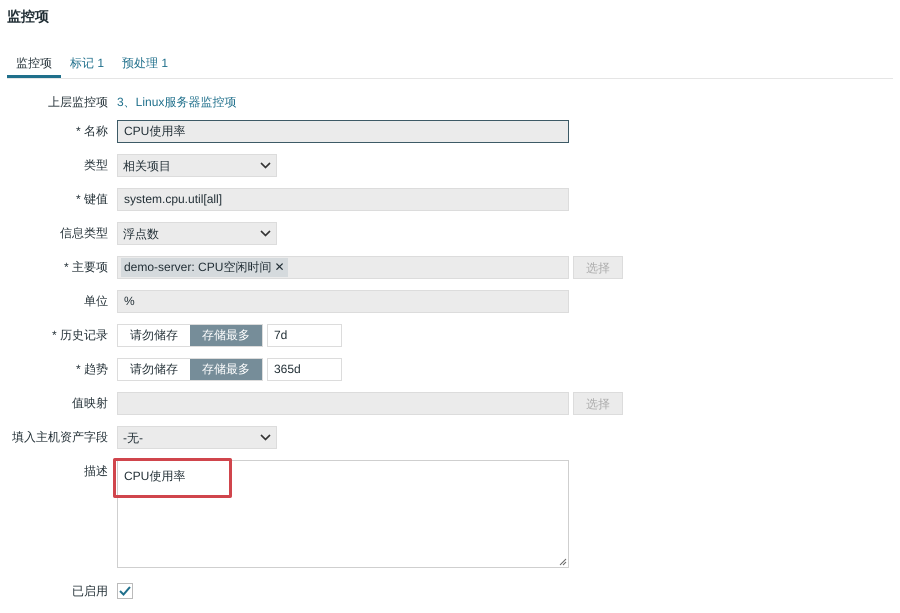  Describe the element at coordinates (28, 16) in the screenshot. I see `page-title: 监控项` at that location.